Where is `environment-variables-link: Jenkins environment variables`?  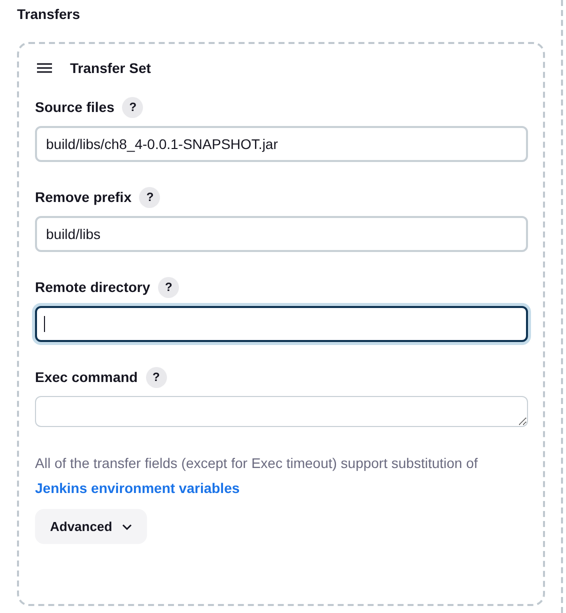 environment-variables-link: Jenkins environment variables is located at coordinates (137, 488).